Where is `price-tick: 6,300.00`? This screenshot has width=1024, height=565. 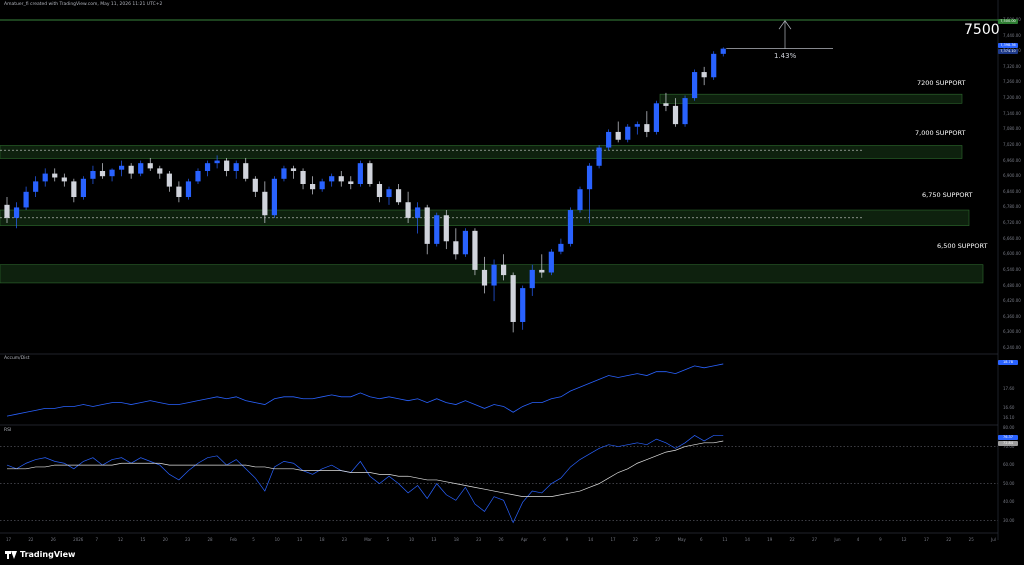
price-tick: 6,300.00 is located at coordinates (1012, 332).